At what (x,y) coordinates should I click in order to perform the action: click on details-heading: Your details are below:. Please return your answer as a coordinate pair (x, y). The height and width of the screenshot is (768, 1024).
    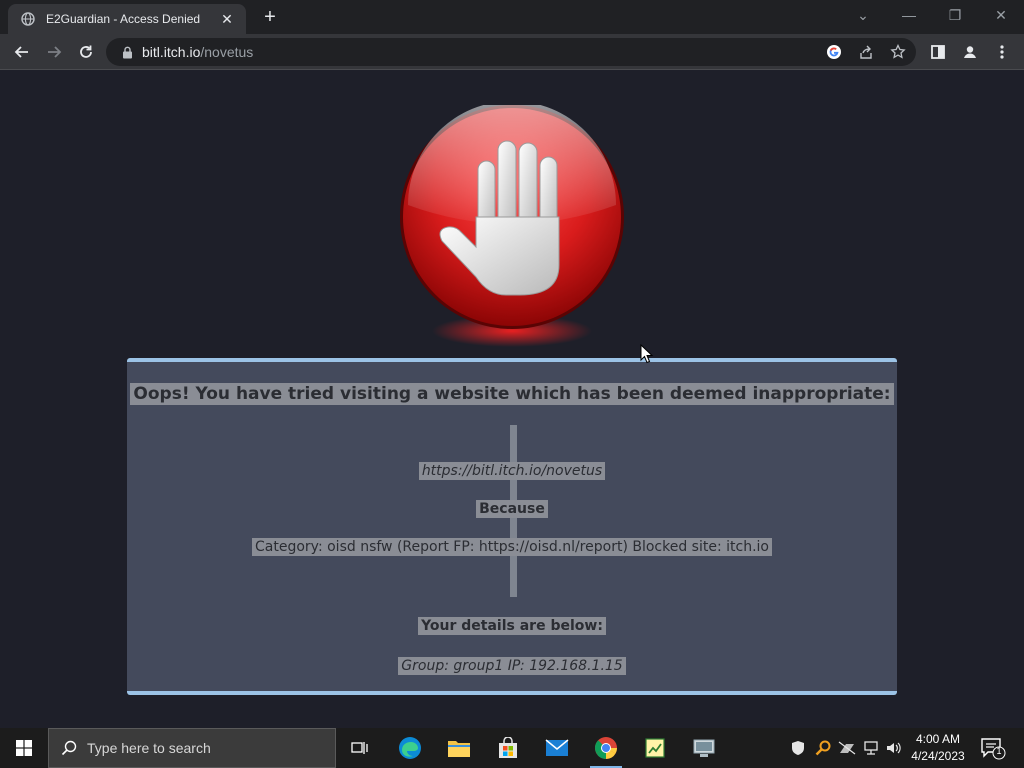
    Looking at the image, I should click on (512, 626).